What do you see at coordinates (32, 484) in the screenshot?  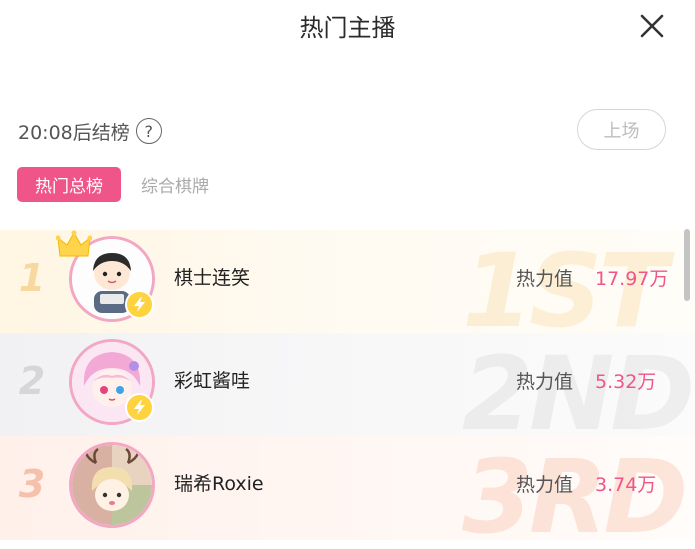 I see `rank-number: 3` at bounding box center [32, 484].